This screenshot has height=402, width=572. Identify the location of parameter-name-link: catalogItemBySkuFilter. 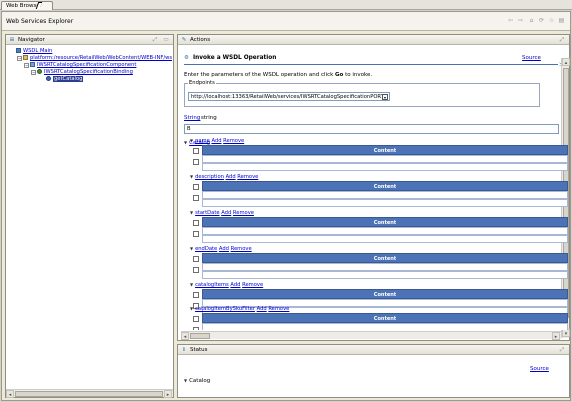
(225, 309).